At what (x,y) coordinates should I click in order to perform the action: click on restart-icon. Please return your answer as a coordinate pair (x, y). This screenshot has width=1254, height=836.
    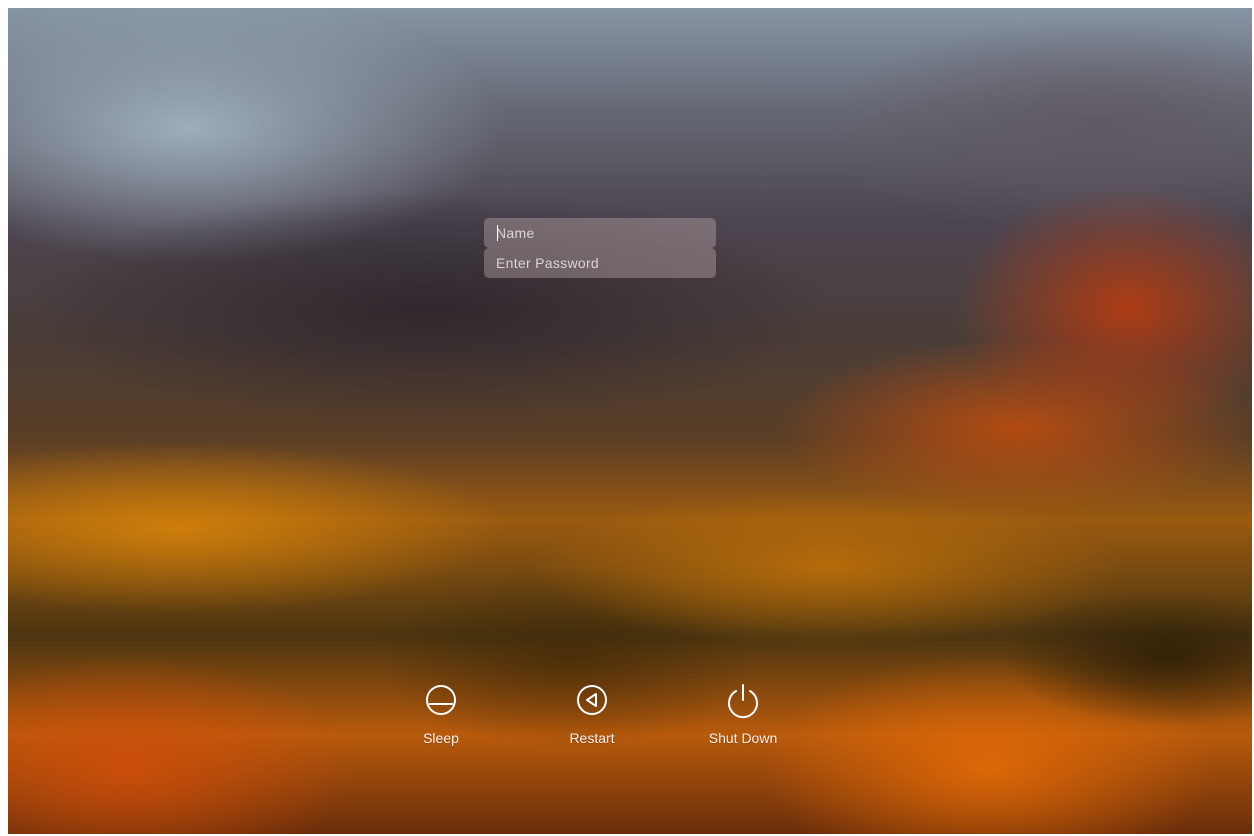
    Looking at the image, I should click on (592, 700).